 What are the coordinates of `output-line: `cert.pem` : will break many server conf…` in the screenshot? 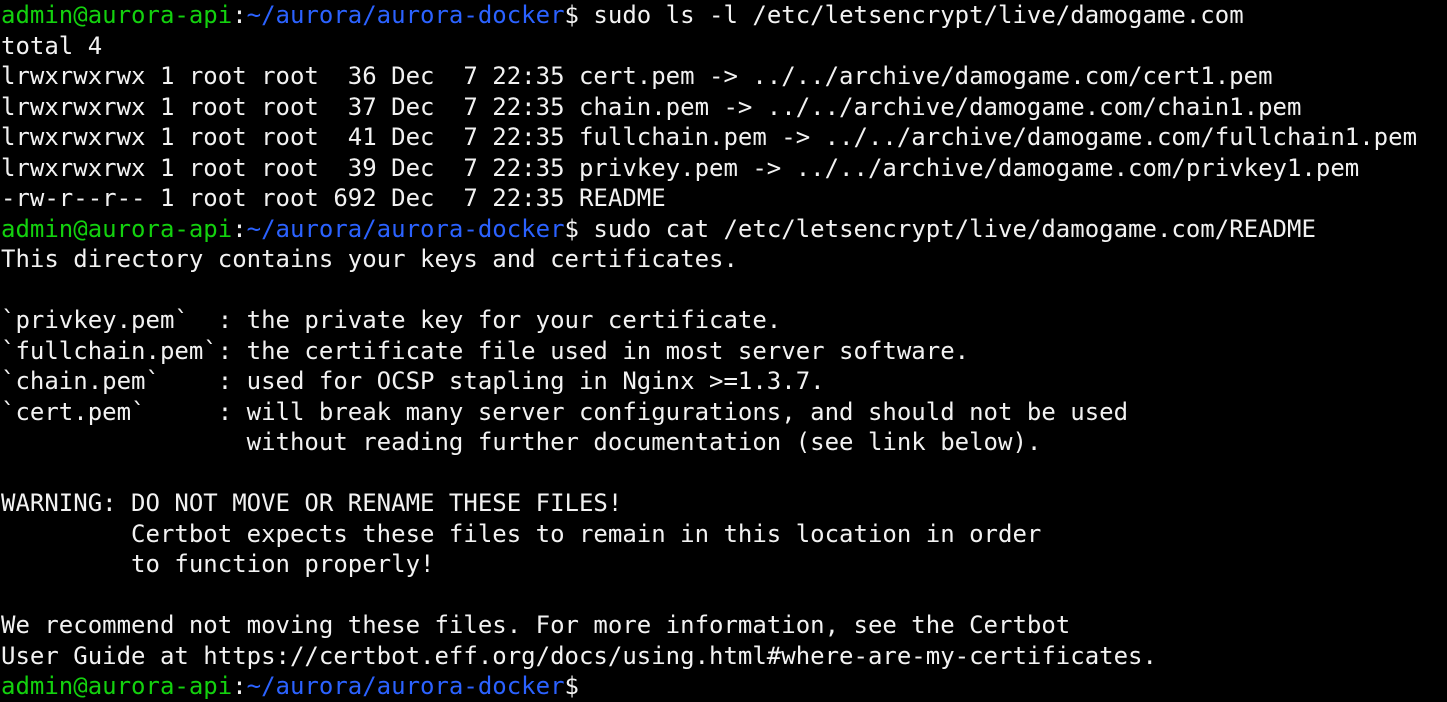 It's located at (565, 411).